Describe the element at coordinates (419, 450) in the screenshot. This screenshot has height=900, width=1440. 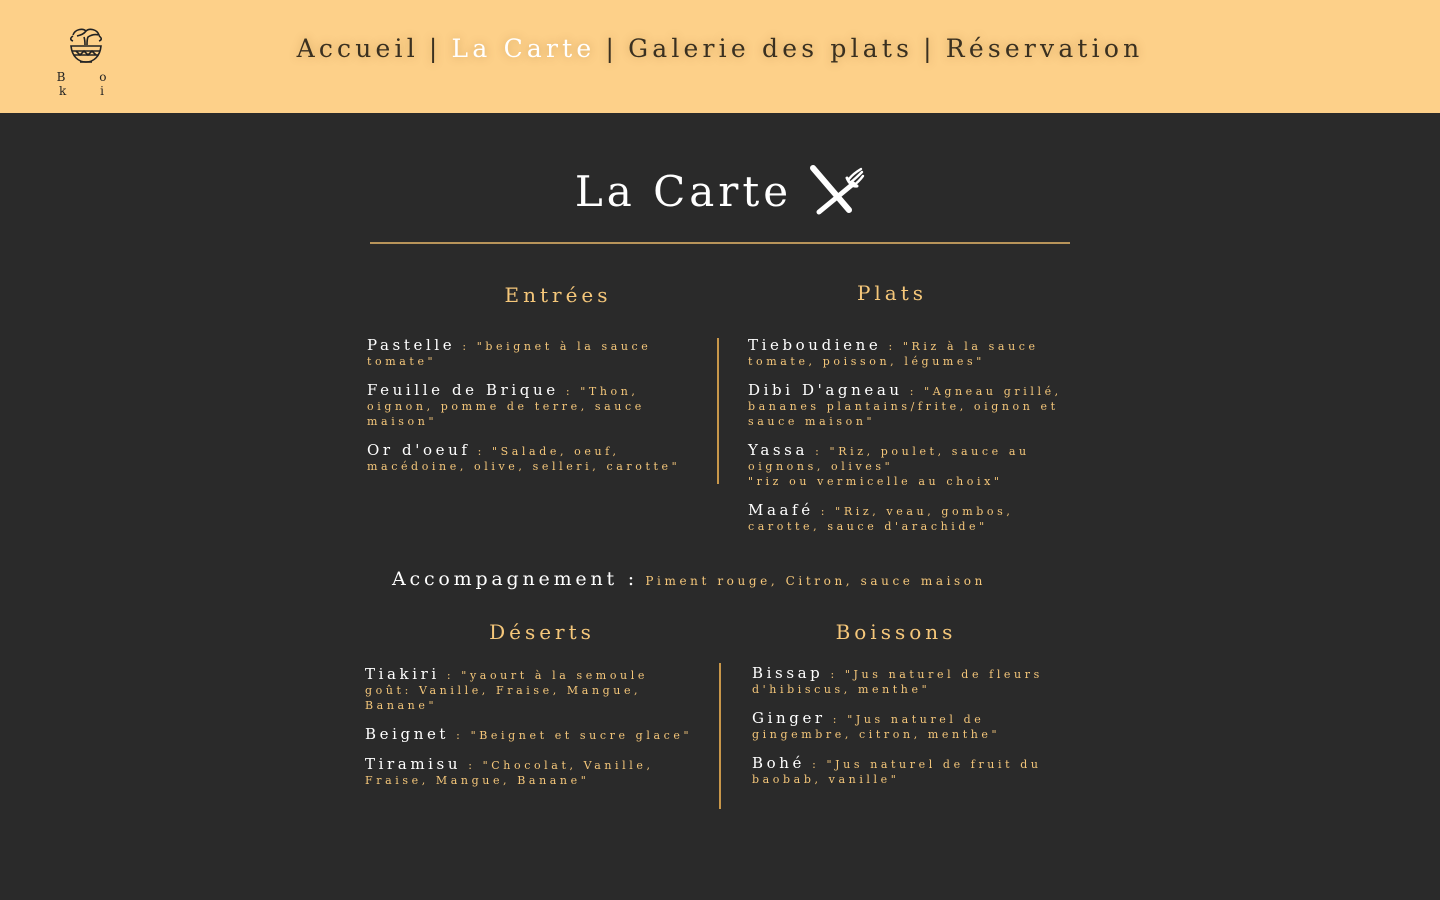
I see `dish-name: Or d'oeuf` at that location.